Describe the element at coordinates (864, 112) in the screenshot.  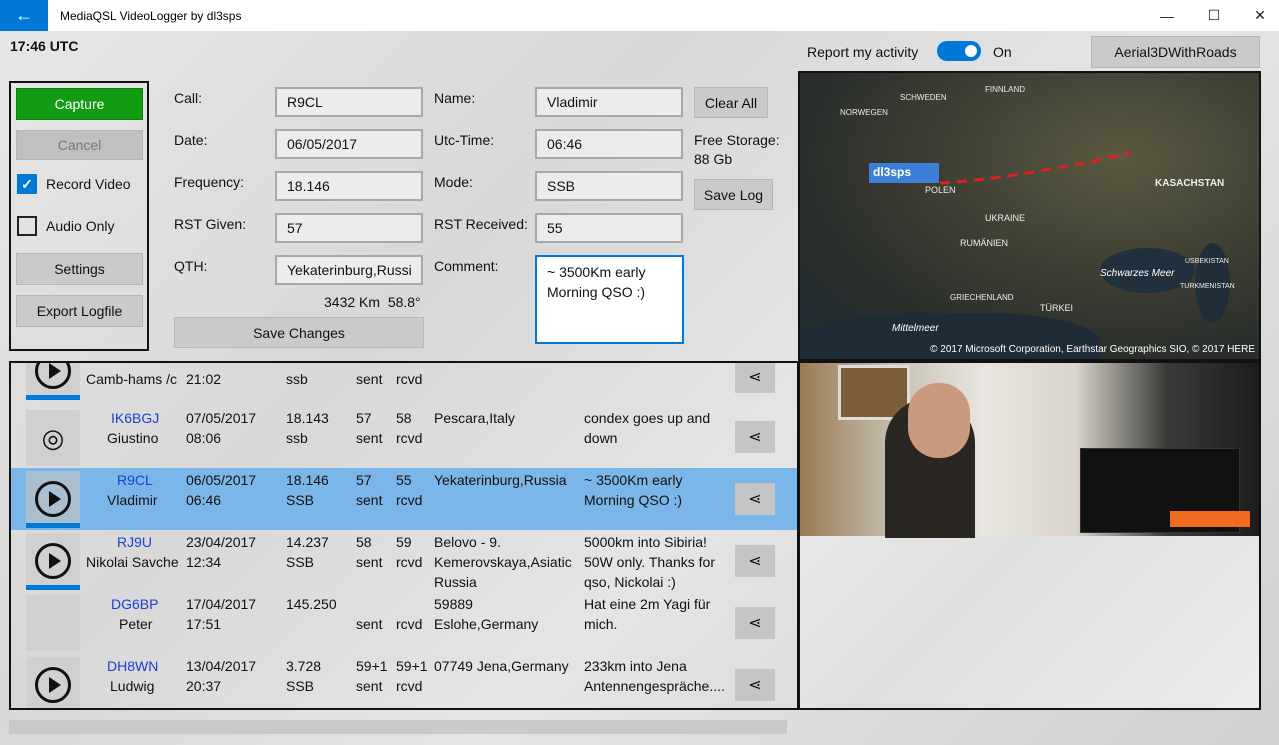
I see `map-label: NORWEGEN` at that location.